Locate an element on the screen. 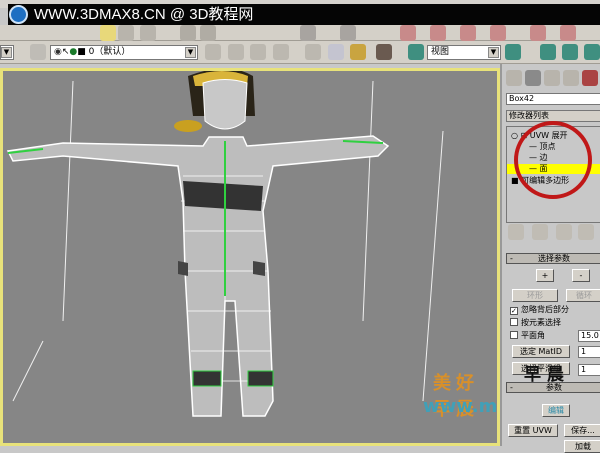 The height and width of the screenshot is (453, 600). render-c-icon is located at coordinates (592, 52).